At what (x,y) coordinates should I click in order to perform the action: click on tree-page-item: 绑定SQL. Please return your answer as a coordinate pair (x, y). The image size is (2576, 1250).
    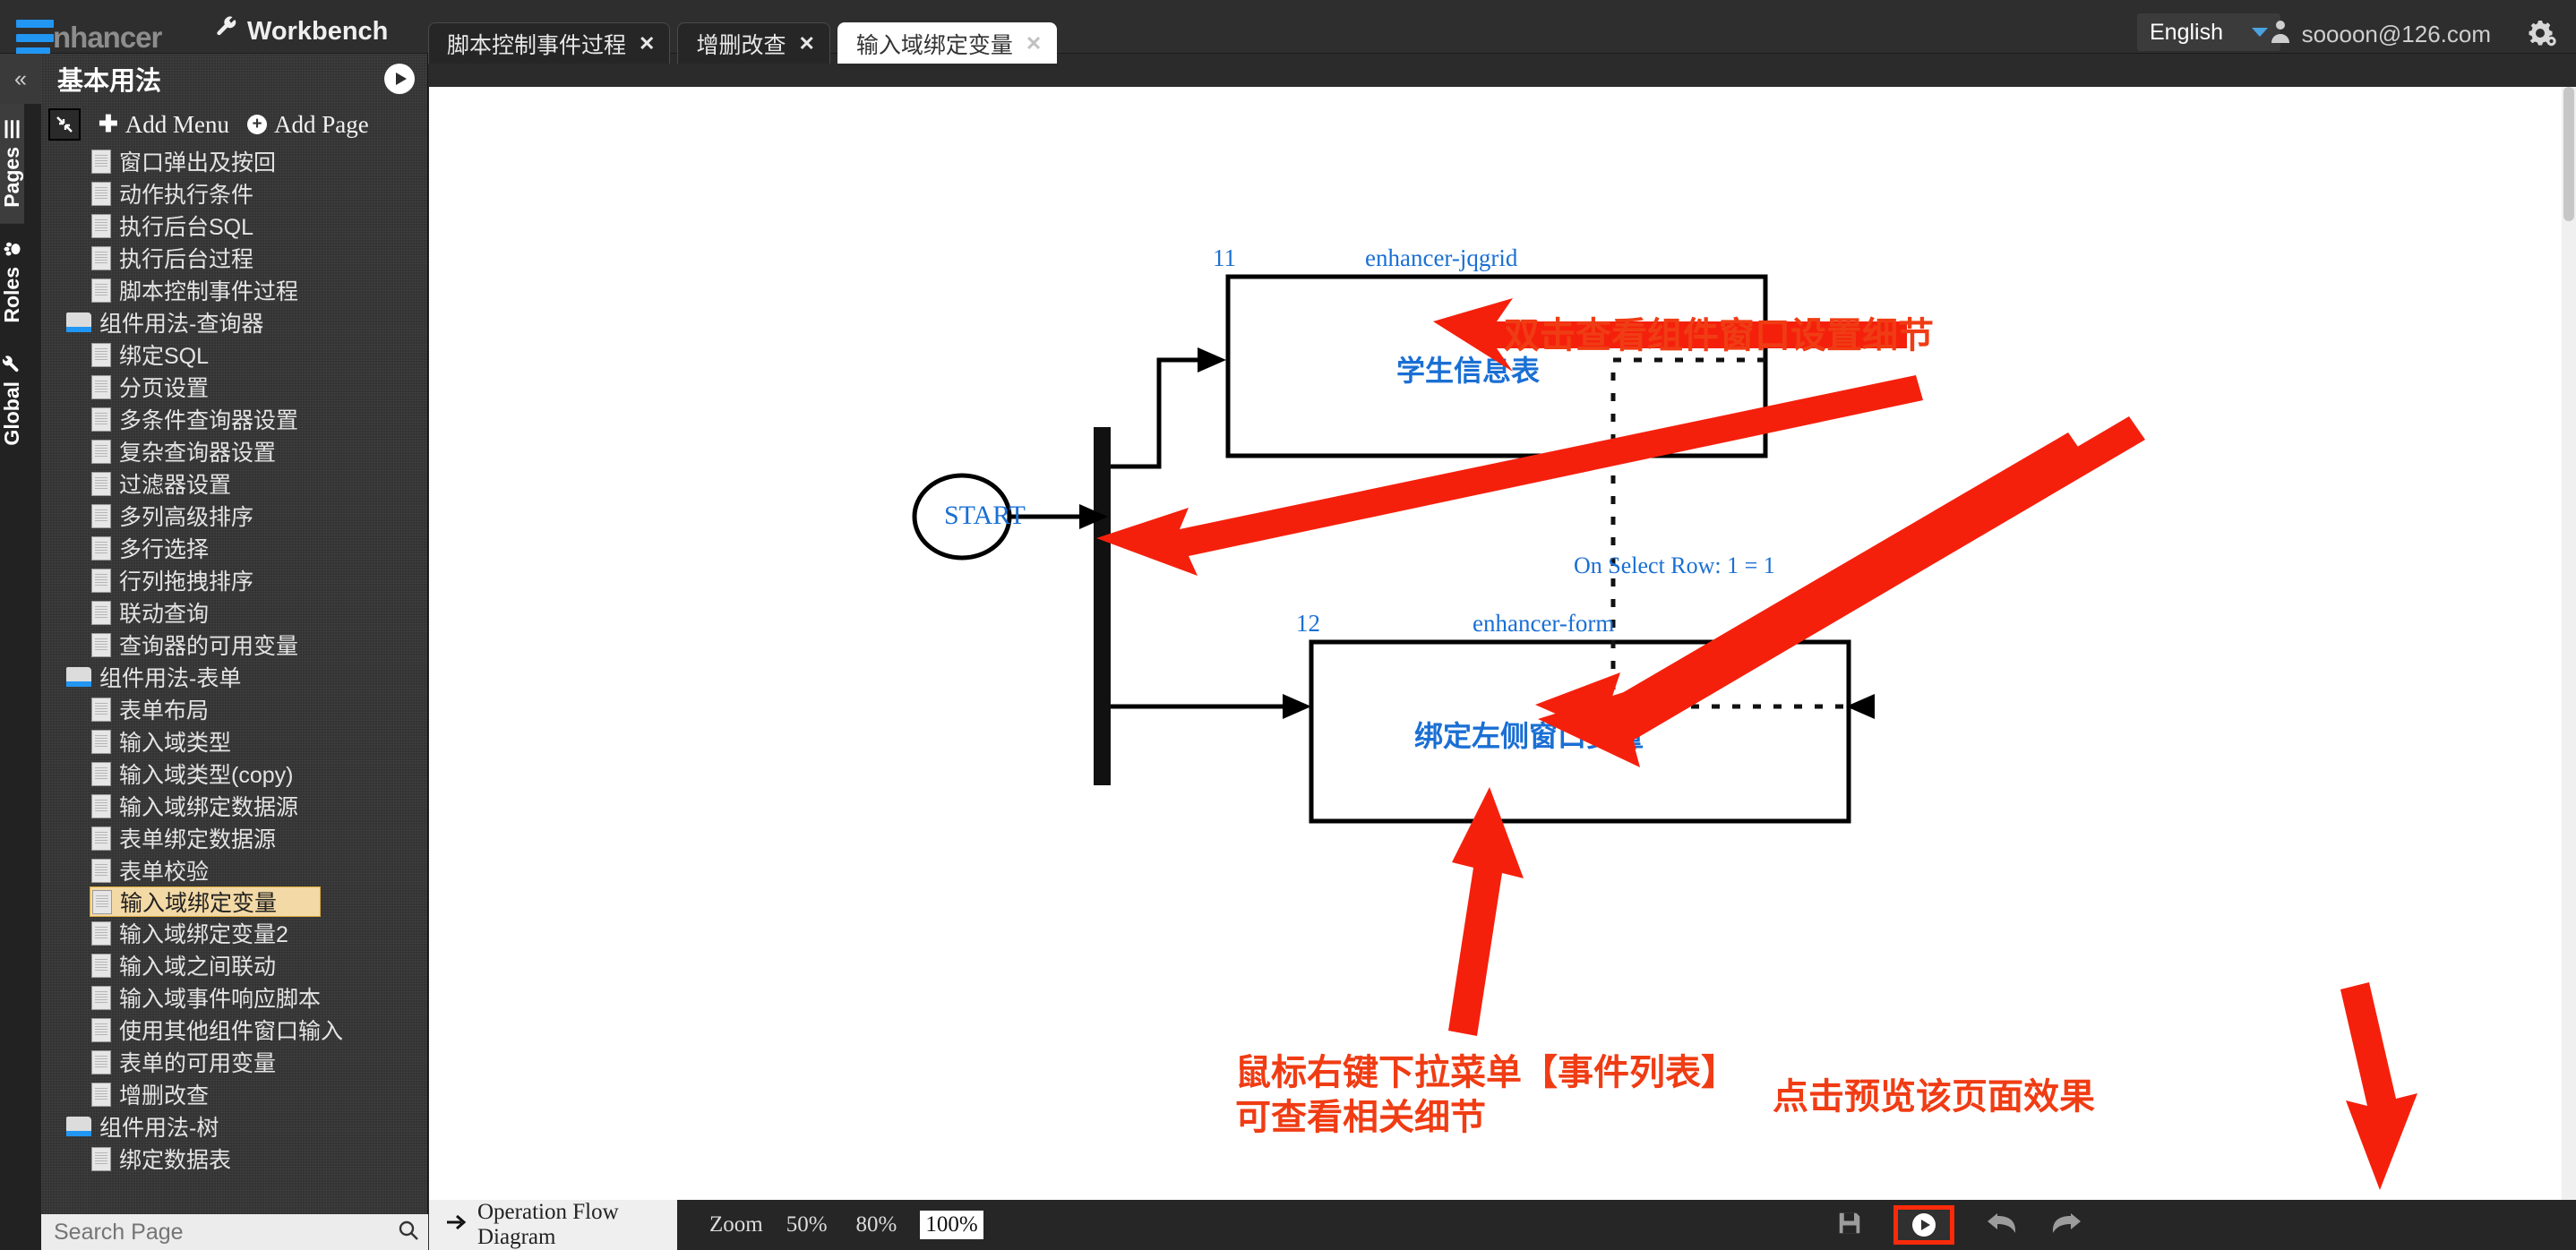
    Looking at the image, I should click on (234, 354).